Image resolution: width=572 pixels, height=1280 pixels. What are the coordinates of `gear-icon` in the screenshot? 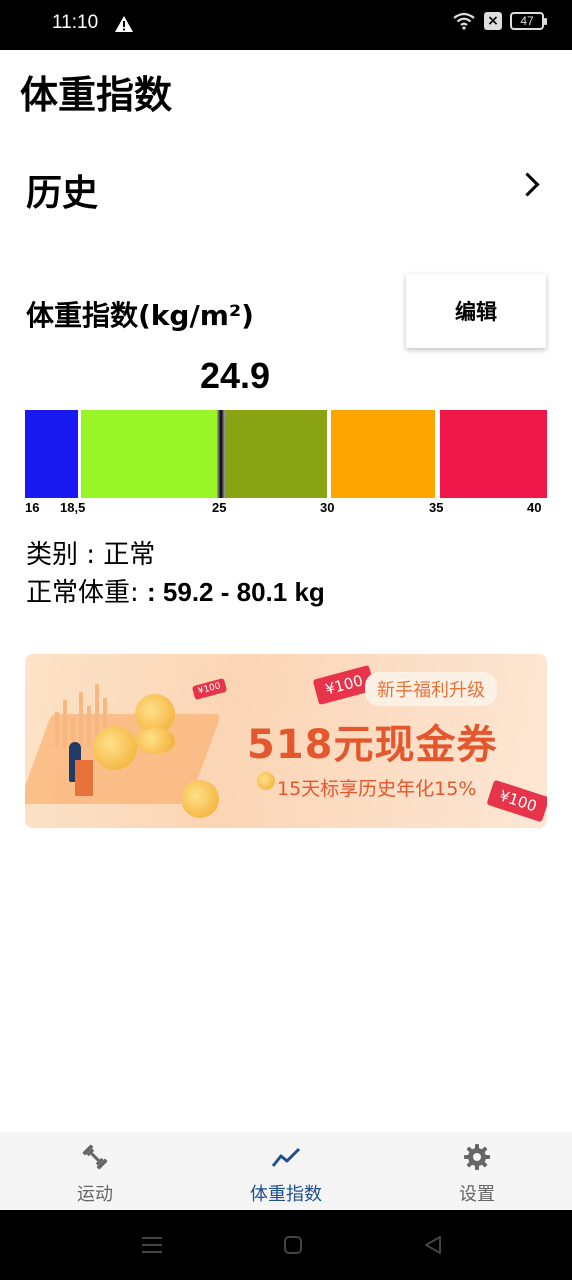 It's located at (477, 1157).